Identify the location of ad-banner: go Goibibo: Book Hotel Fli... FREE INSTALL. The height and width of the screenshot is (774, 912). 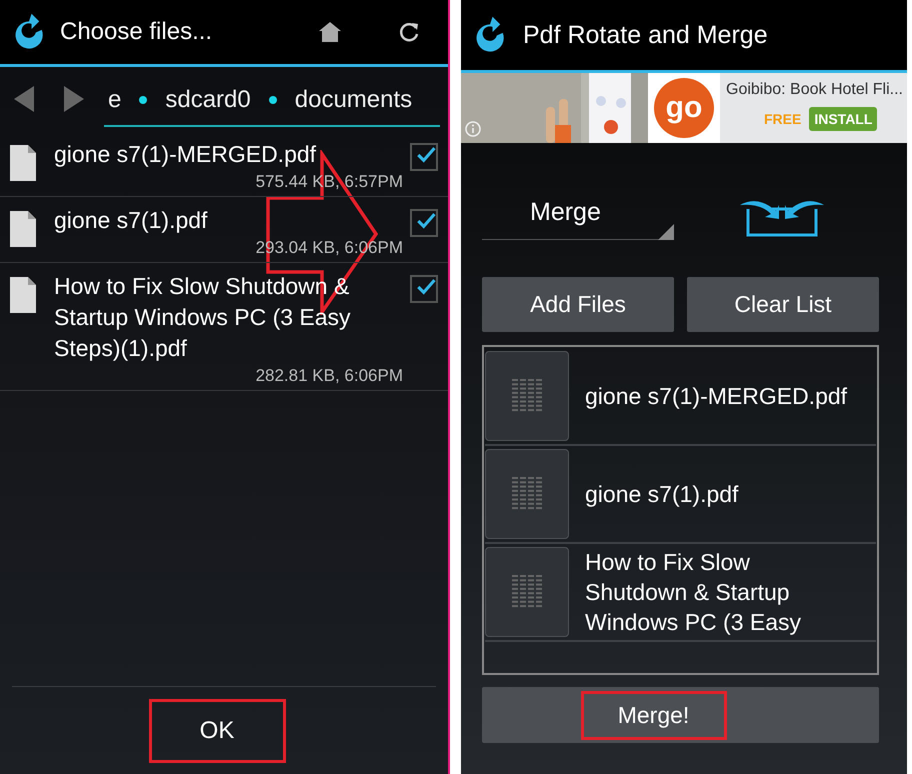
(684, 108).